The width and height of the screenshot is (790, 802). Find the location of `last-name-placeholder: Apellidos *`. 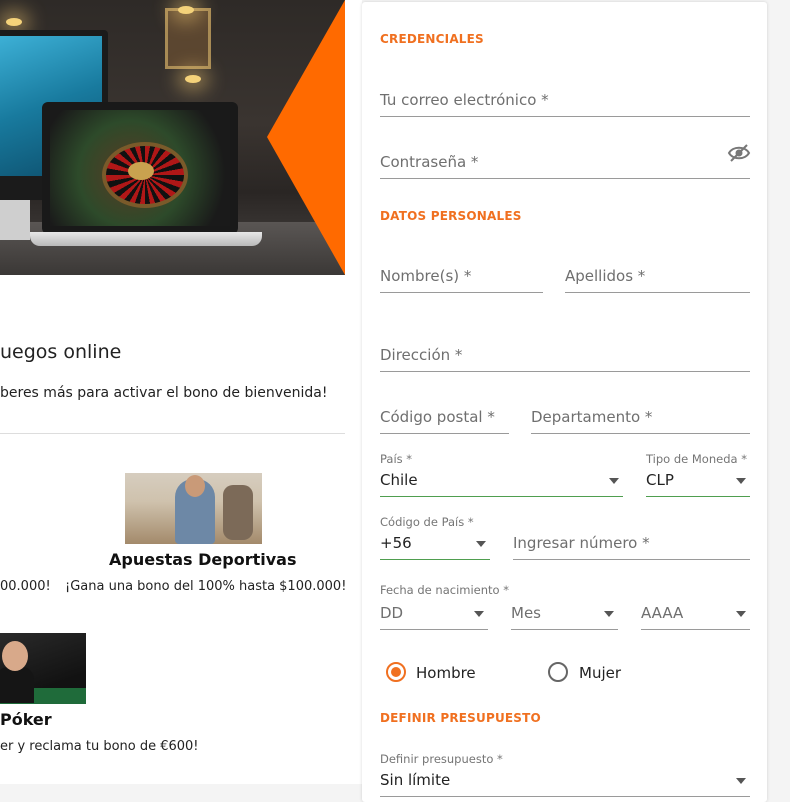

last-name-placeholder: Apellidos * is located at coordinates (605, 276).